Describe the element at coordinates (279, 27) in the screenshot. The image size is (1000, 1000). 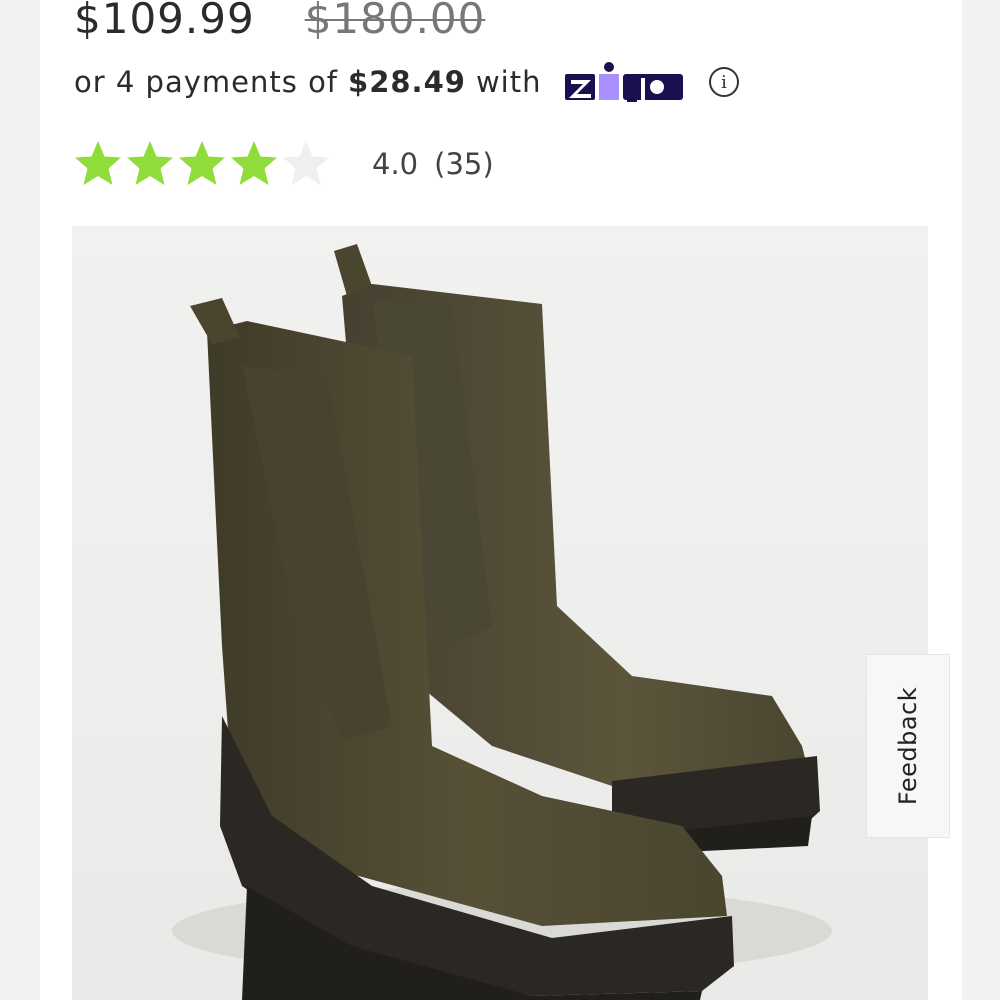
I see `price-row: $109.99 $180.00` at that location.